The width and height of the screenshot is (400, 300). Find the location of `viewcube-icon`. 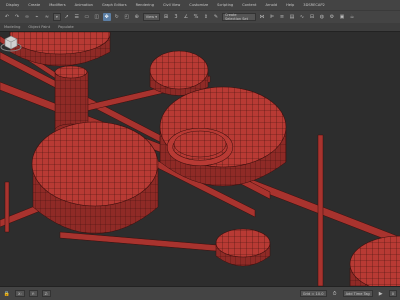

viewcube-icon is located at coordinates (11, 43).